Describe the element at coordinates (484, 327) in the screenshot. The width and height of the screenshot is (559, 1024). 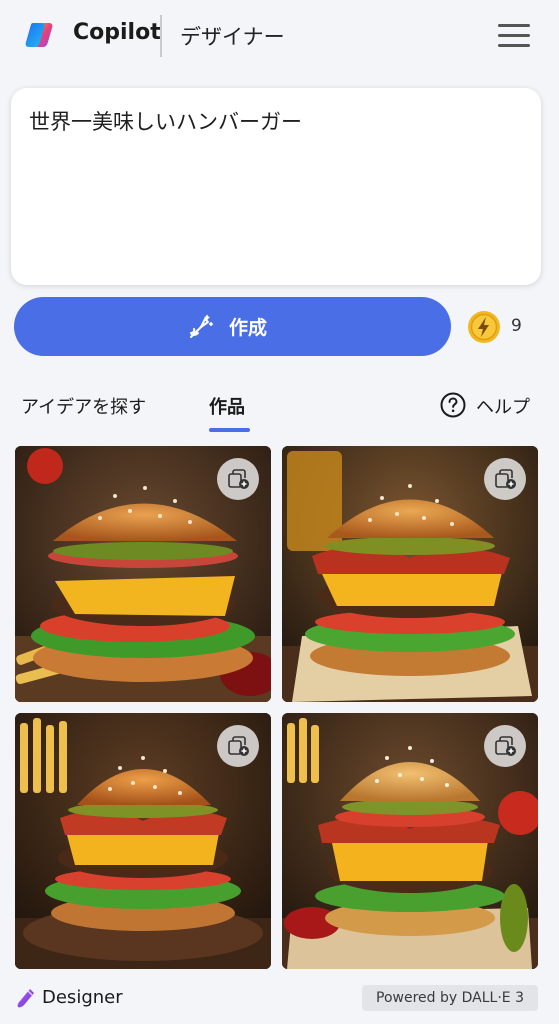
I see `lightning-coin-icon` at that location.